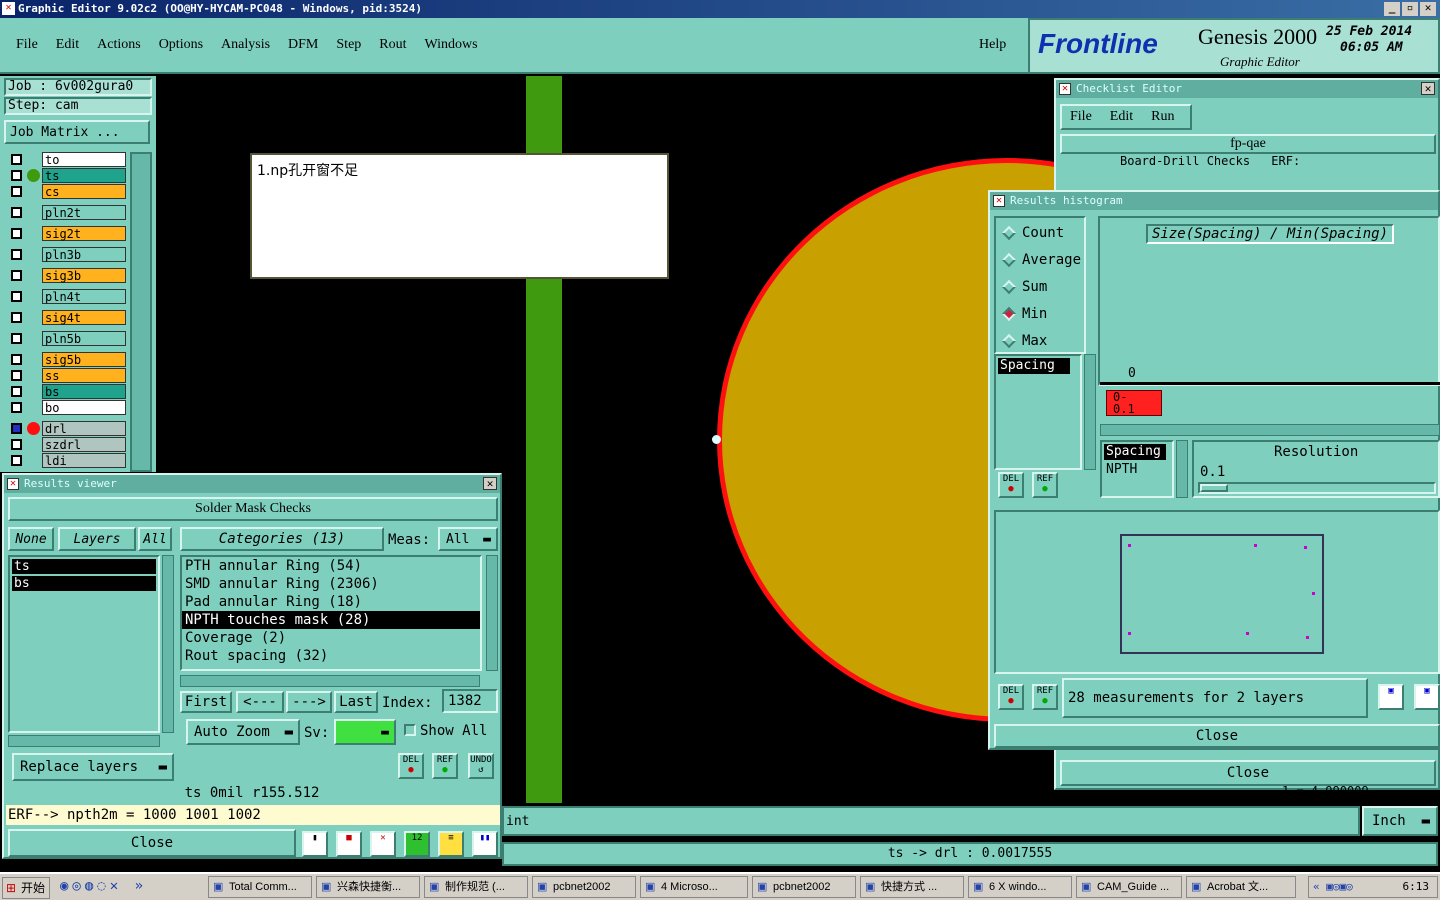  What do you see at coordinates (1248, 773) in the screenshot?
I see `checklist-close-button: Close` at bounding box center [1248, 773].